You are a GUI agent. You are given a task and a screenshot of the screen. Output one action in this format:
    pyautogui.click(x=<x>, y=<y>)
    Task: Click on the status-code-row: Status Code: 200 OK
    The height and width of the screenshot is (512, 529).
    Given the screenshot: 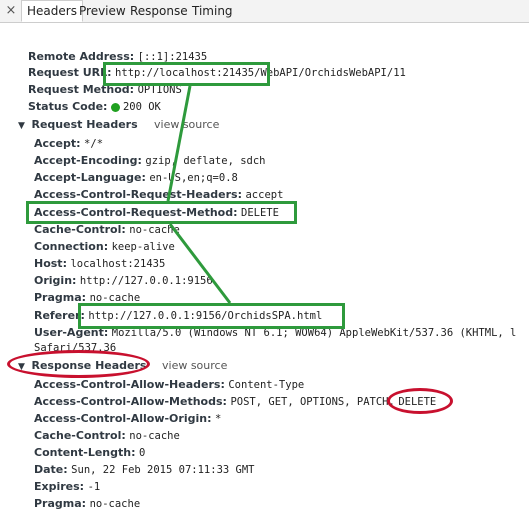 What is the action you would take?
    pyautogui.click(x=94, y=107)
    